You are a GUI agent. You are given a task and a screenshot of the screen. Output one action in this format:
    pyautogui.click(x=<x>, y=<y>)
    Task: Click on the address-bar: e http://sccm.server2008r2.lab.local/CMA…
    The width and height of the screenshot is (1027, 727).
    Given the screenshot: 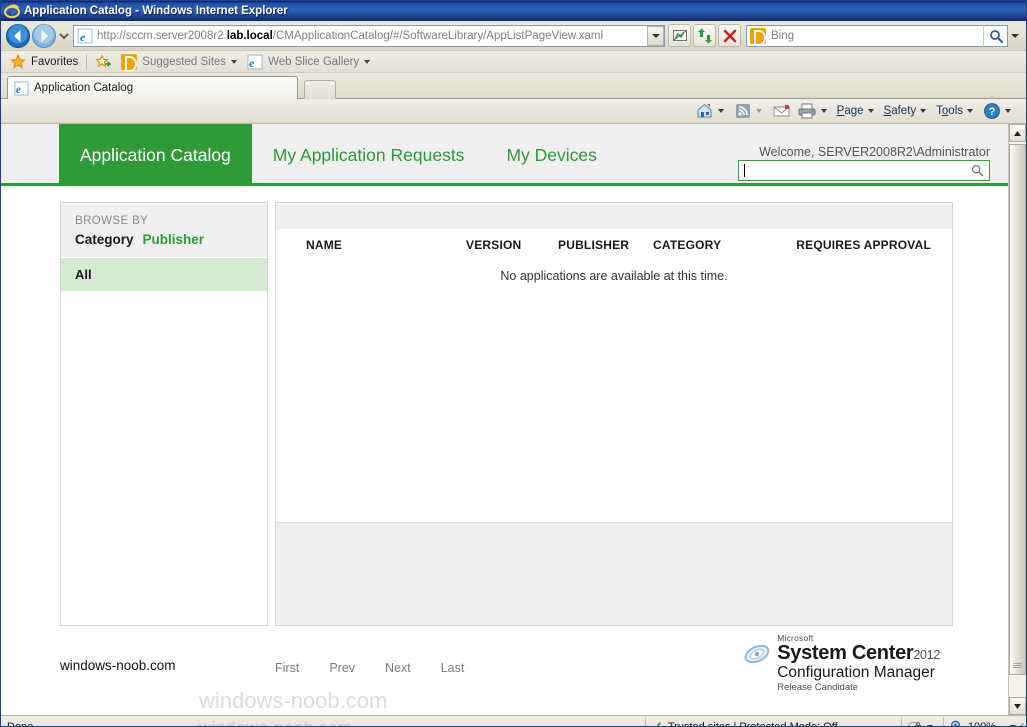 What is the action you would take?
    pyautogui.click(x=369, y=35)
    